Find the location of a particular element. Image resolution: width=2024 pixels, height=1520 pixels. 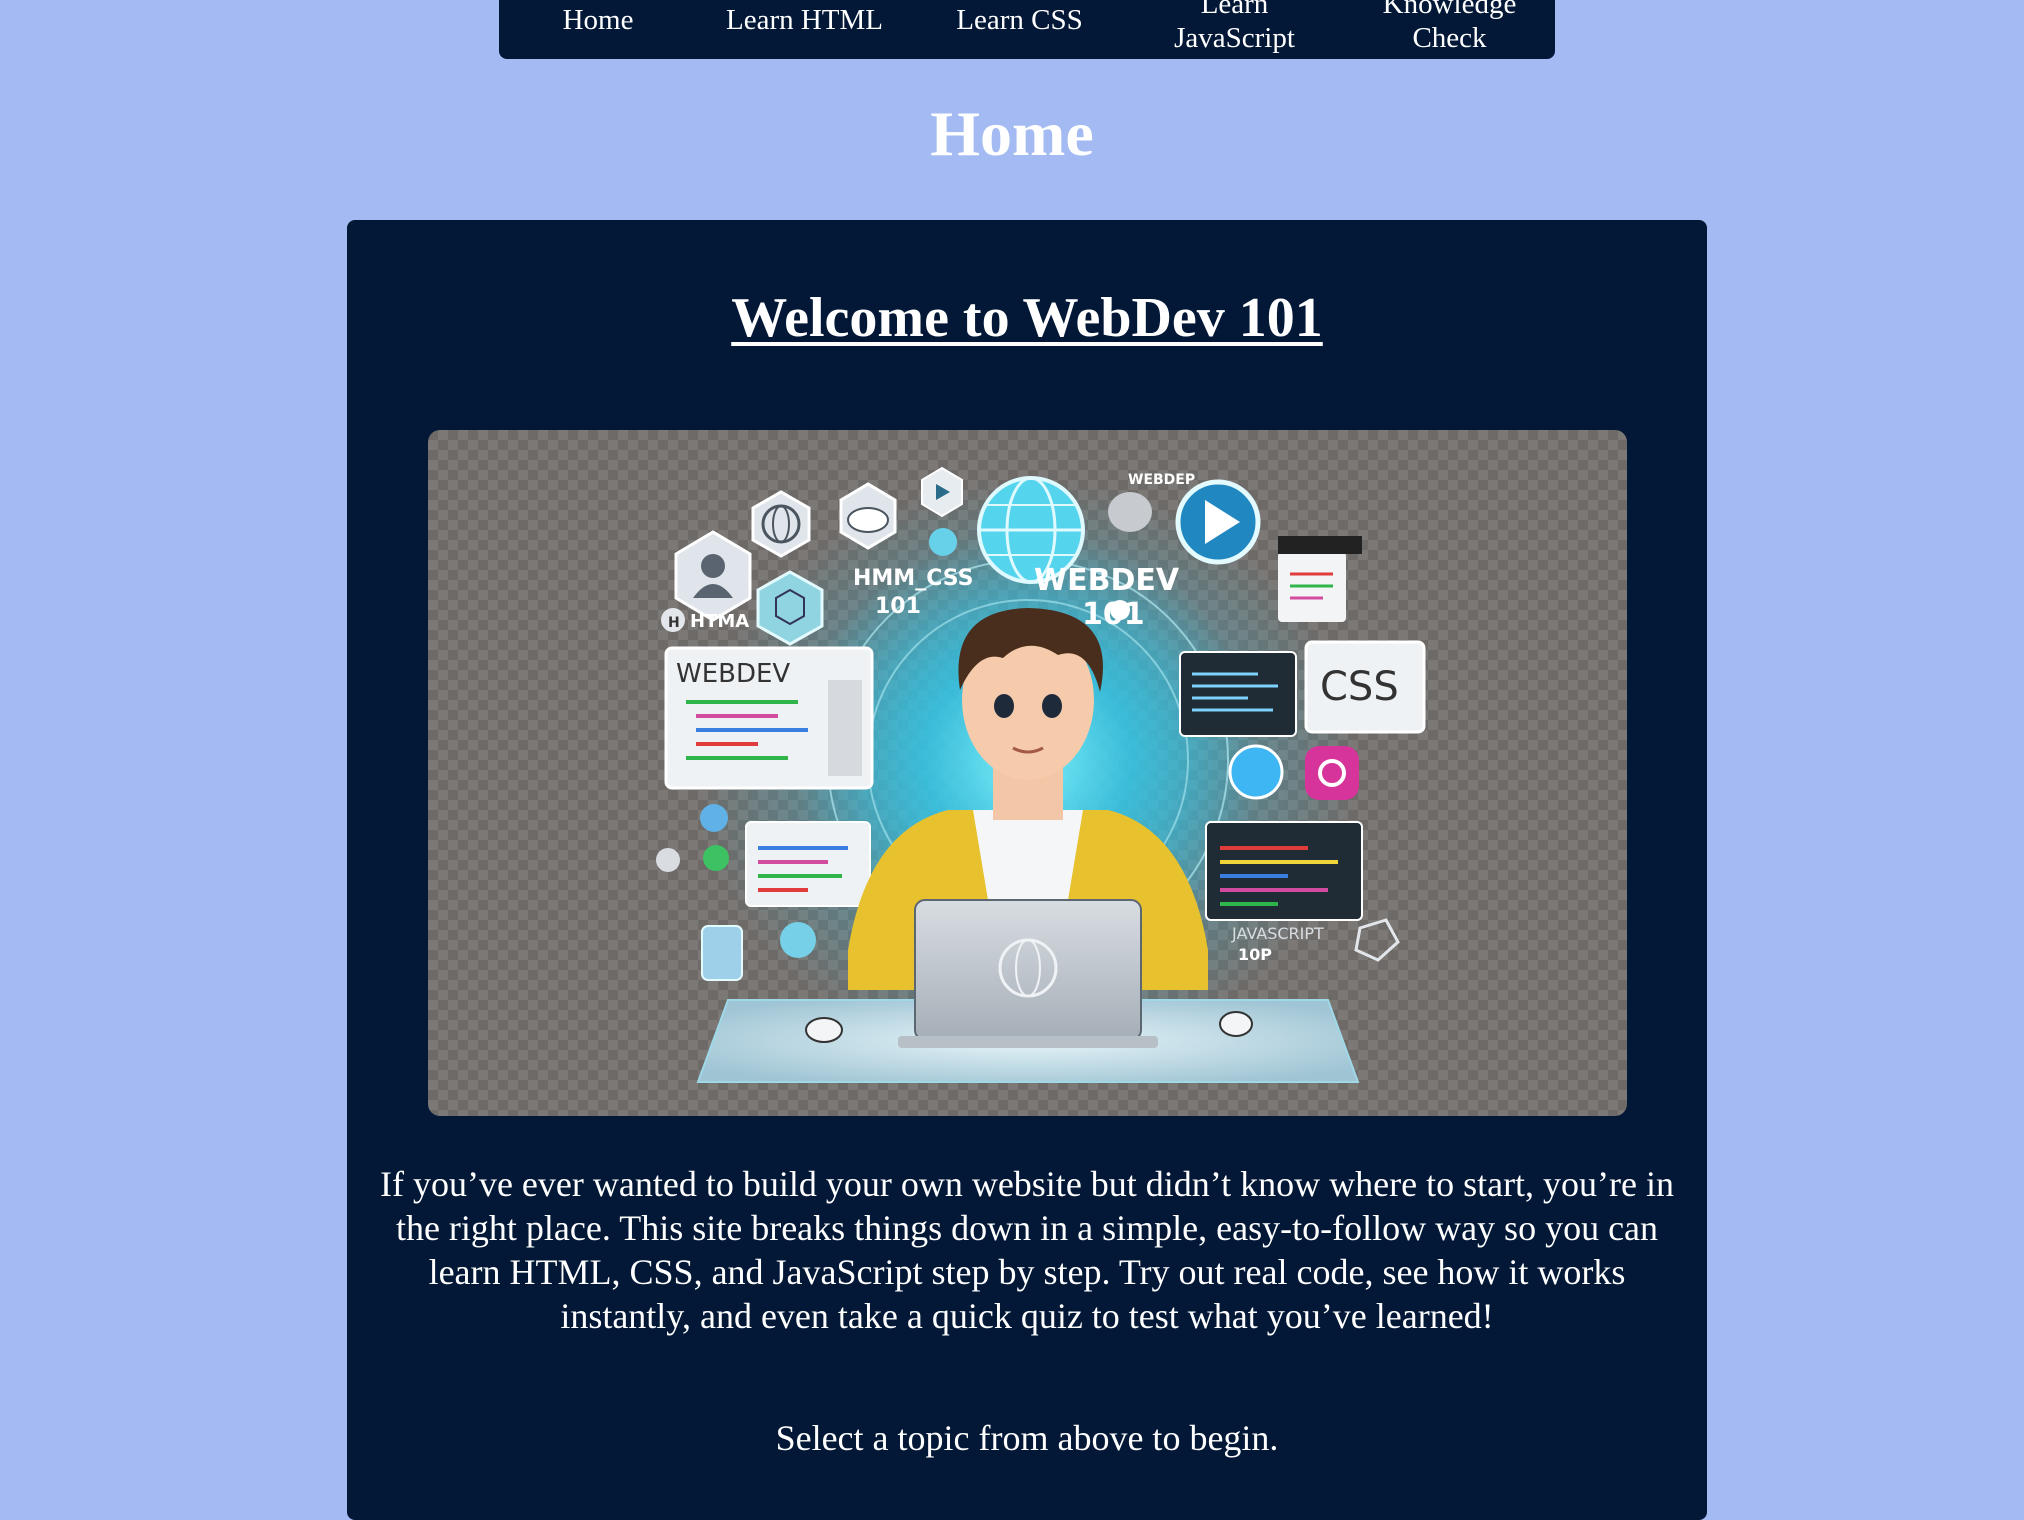

mouse-icon-left is located at coordinates (824, 1030).